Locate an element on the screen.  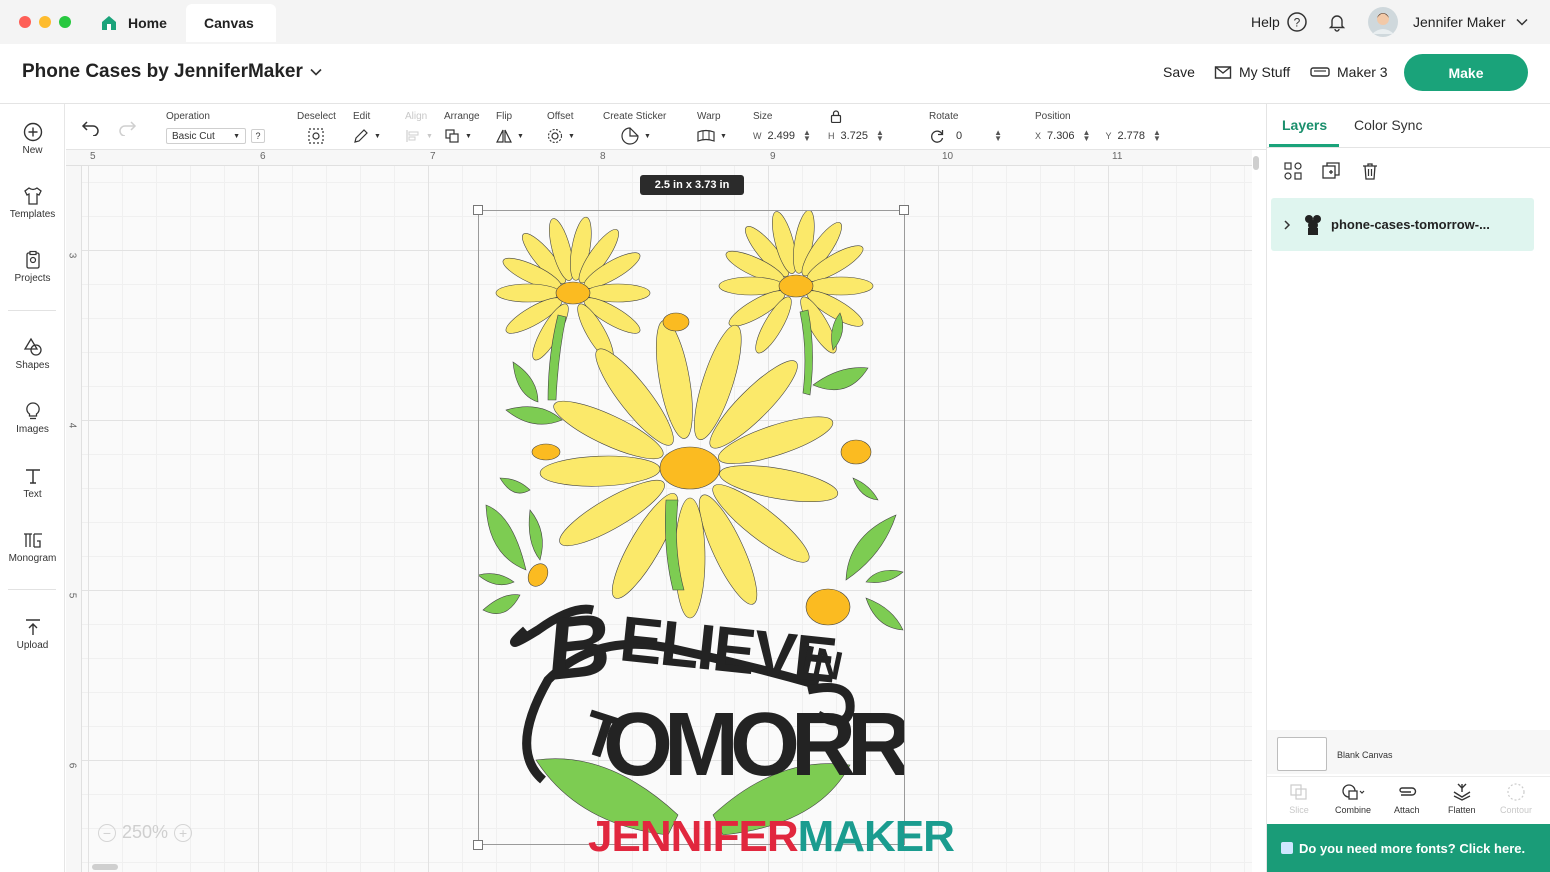
redo-icon is located at coordinates (127, 128).